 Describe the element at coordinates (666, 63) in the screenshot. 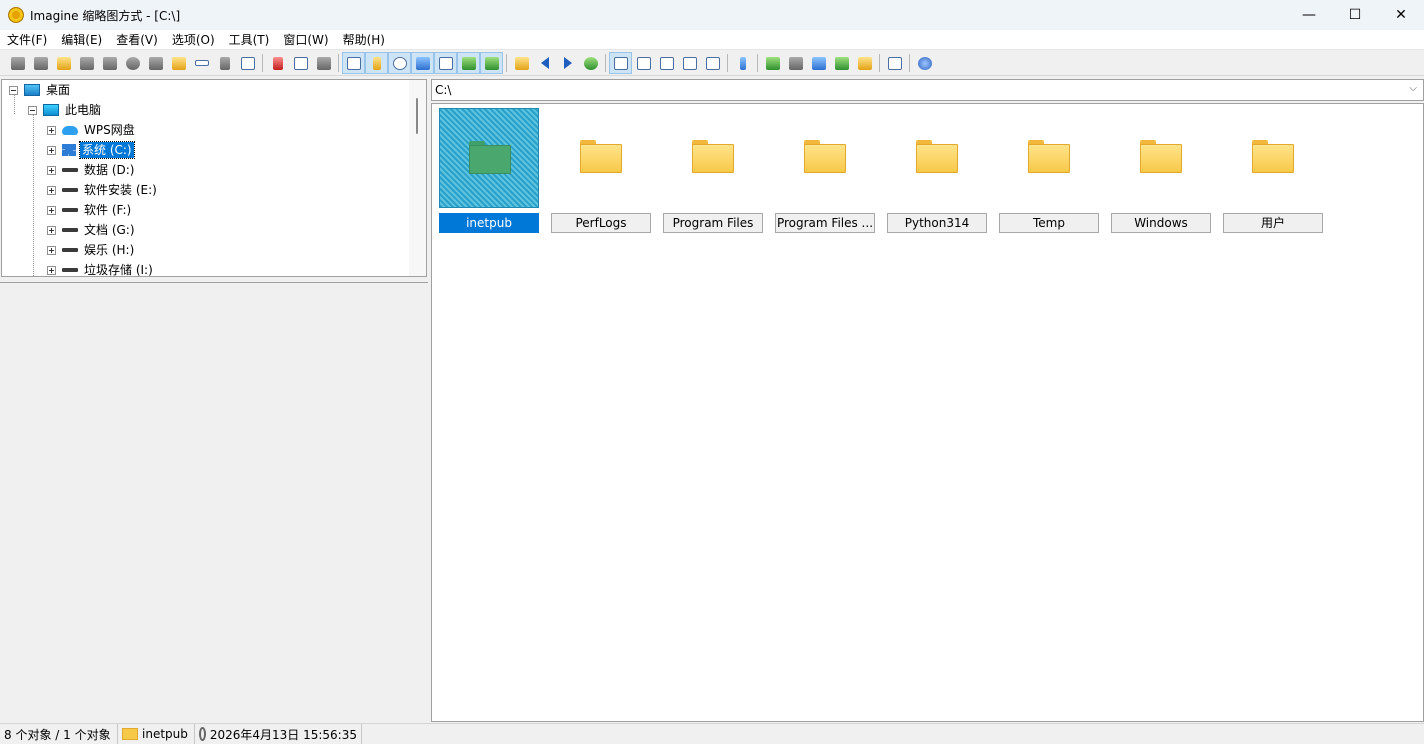

I see `list-icon` at that location.